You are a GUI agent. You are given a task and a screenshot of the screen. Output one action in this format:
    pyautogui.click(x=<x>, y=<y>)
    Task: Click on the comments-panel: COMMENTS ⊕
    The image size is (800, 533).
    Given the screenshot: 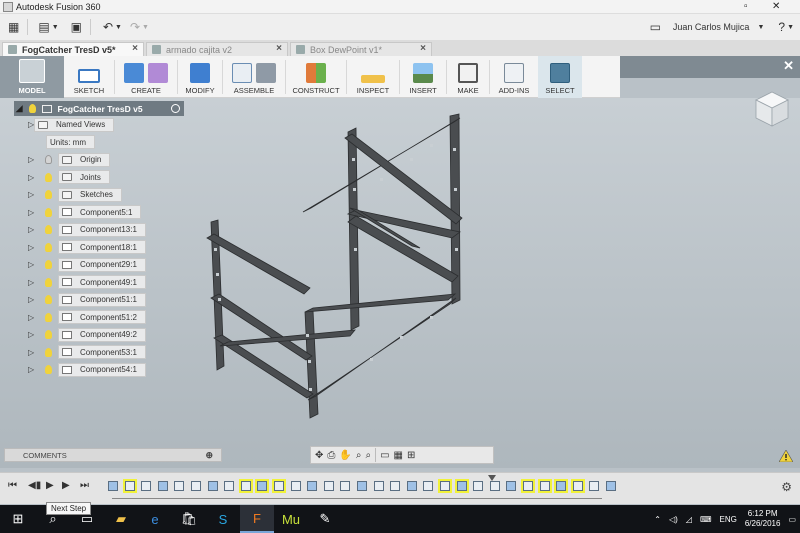 What is the action you would take?
    pyautogui.click(x=113, y=455)
    